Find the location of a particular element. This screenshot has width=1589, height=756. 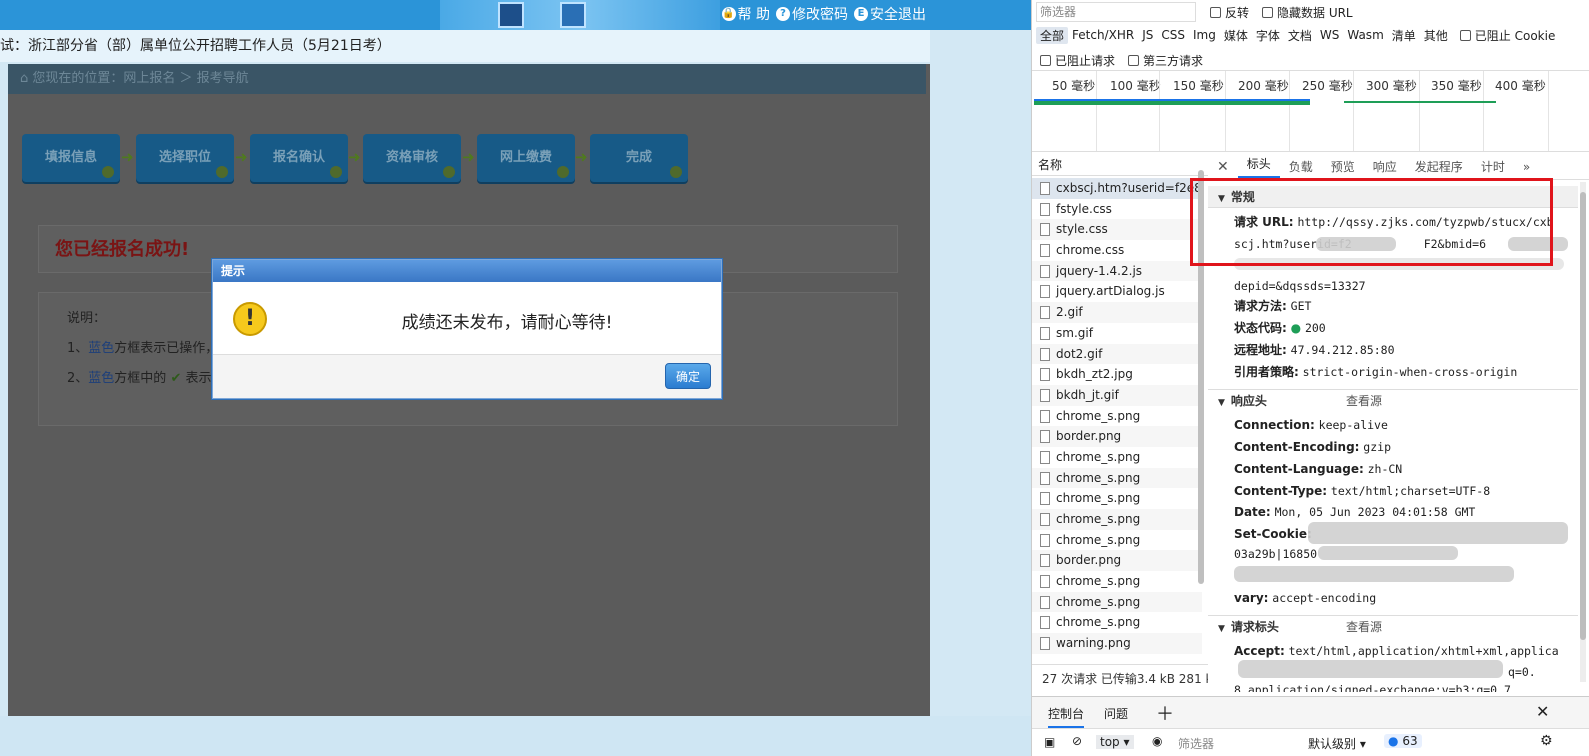

tab-headers: 标头 is located at coordinates (1258, 166).